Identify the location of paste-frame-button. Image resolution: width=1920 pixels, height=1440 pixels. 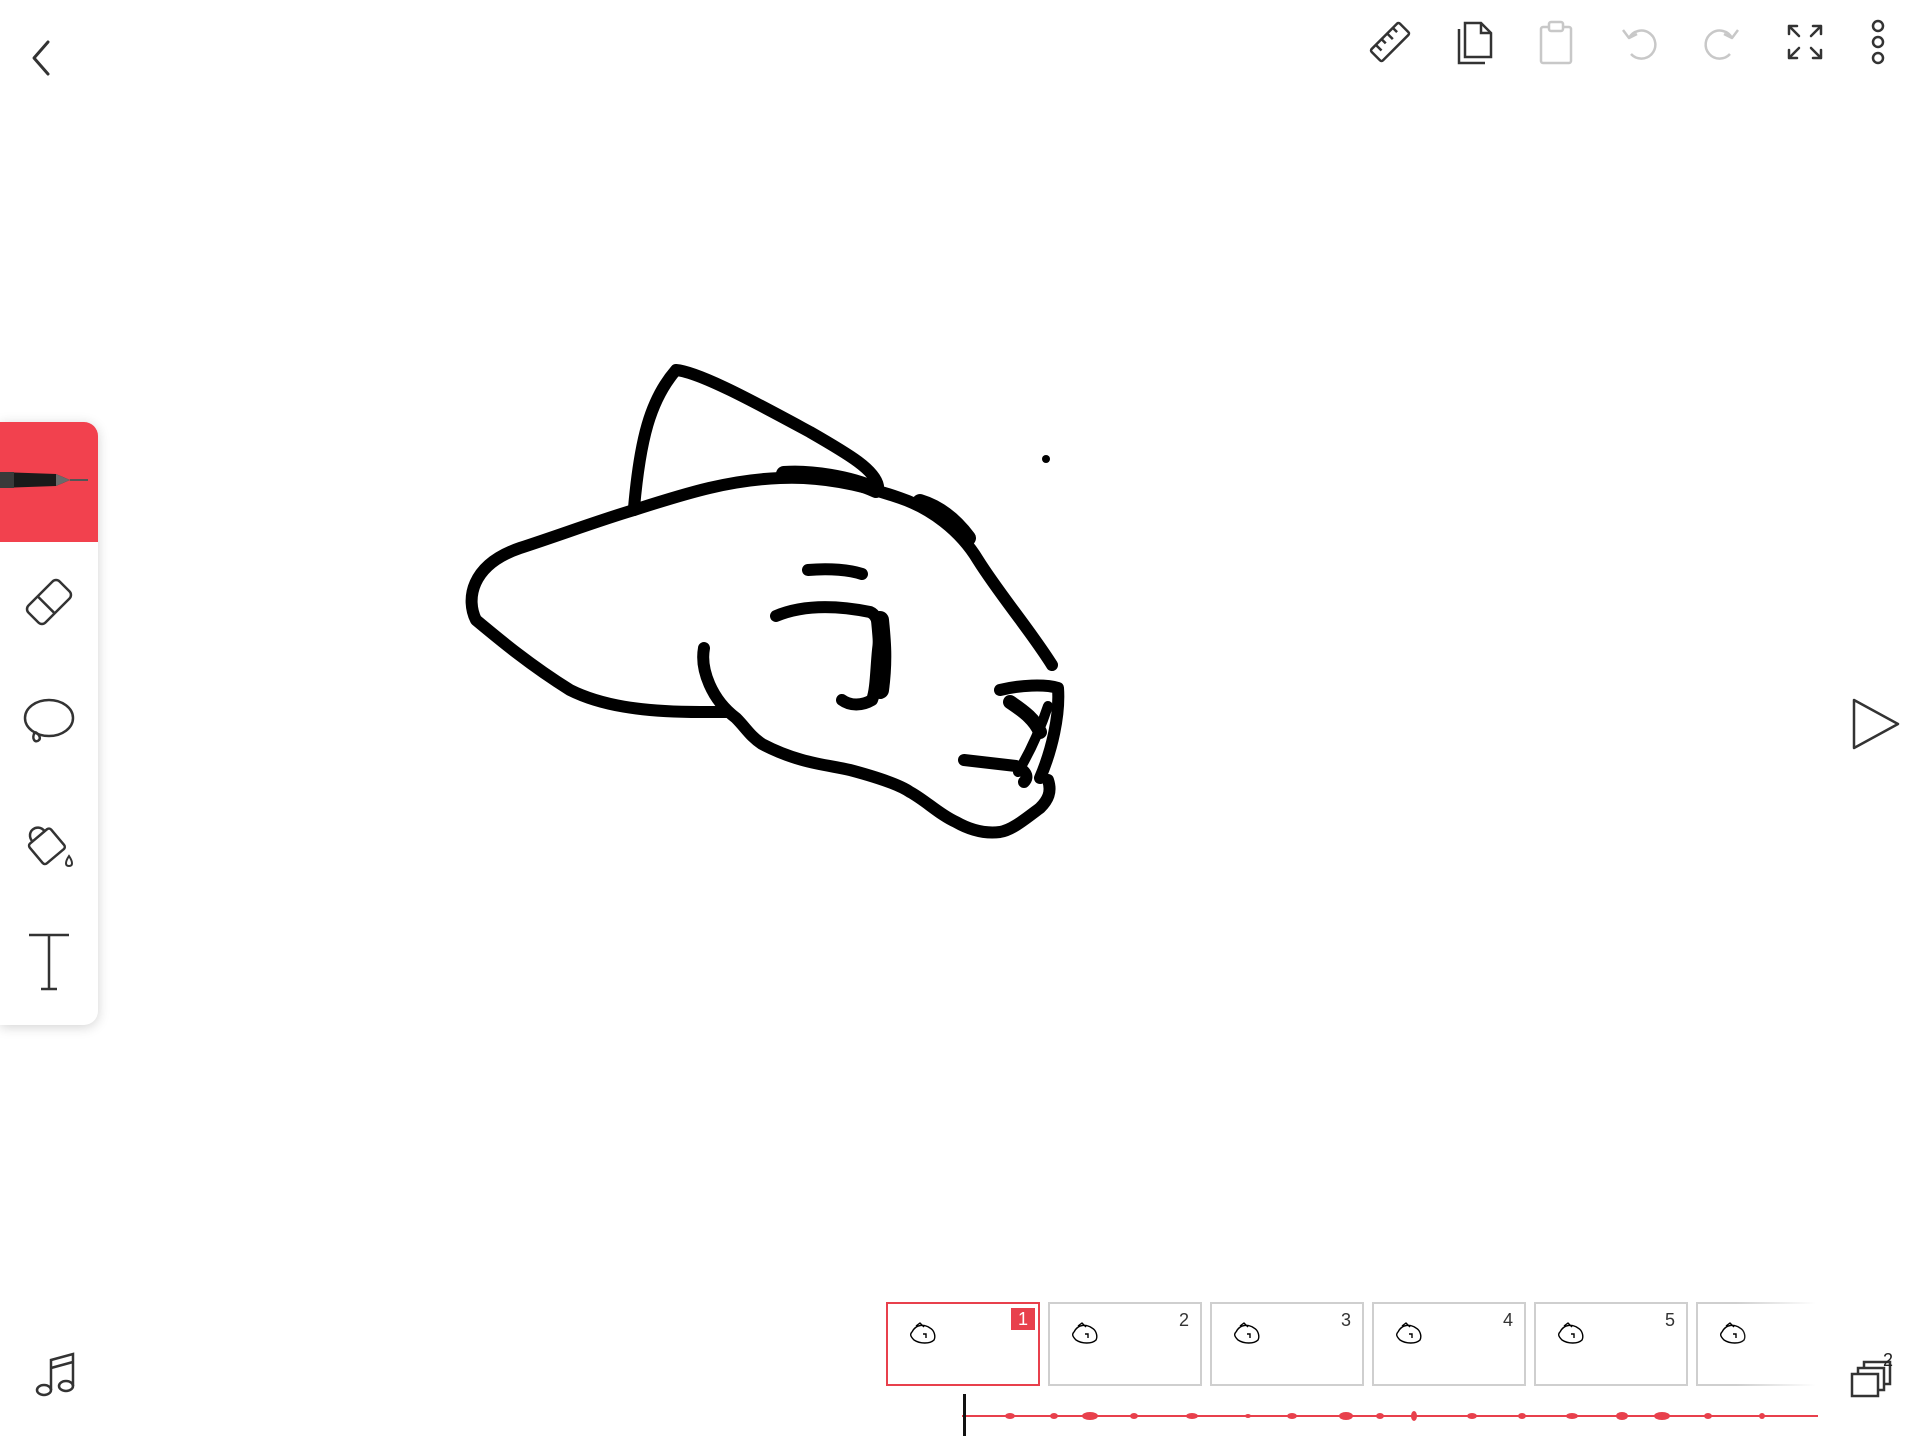
(1556, 42).